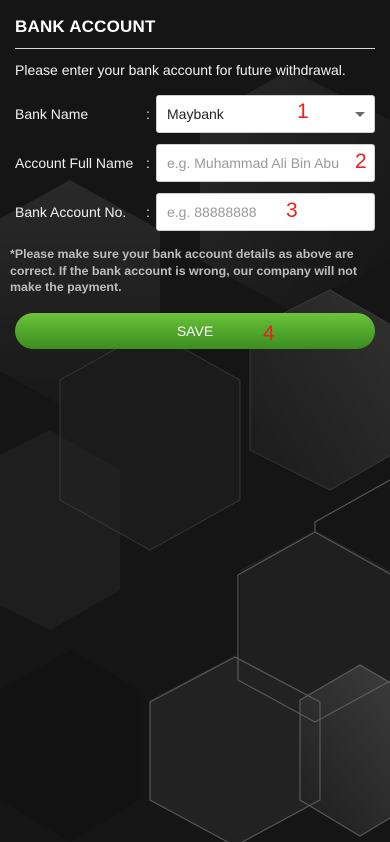  Describe the element at coordinates (71, 212) in the screenshot. I see `account-no-label: Bank Account No.` at that location.